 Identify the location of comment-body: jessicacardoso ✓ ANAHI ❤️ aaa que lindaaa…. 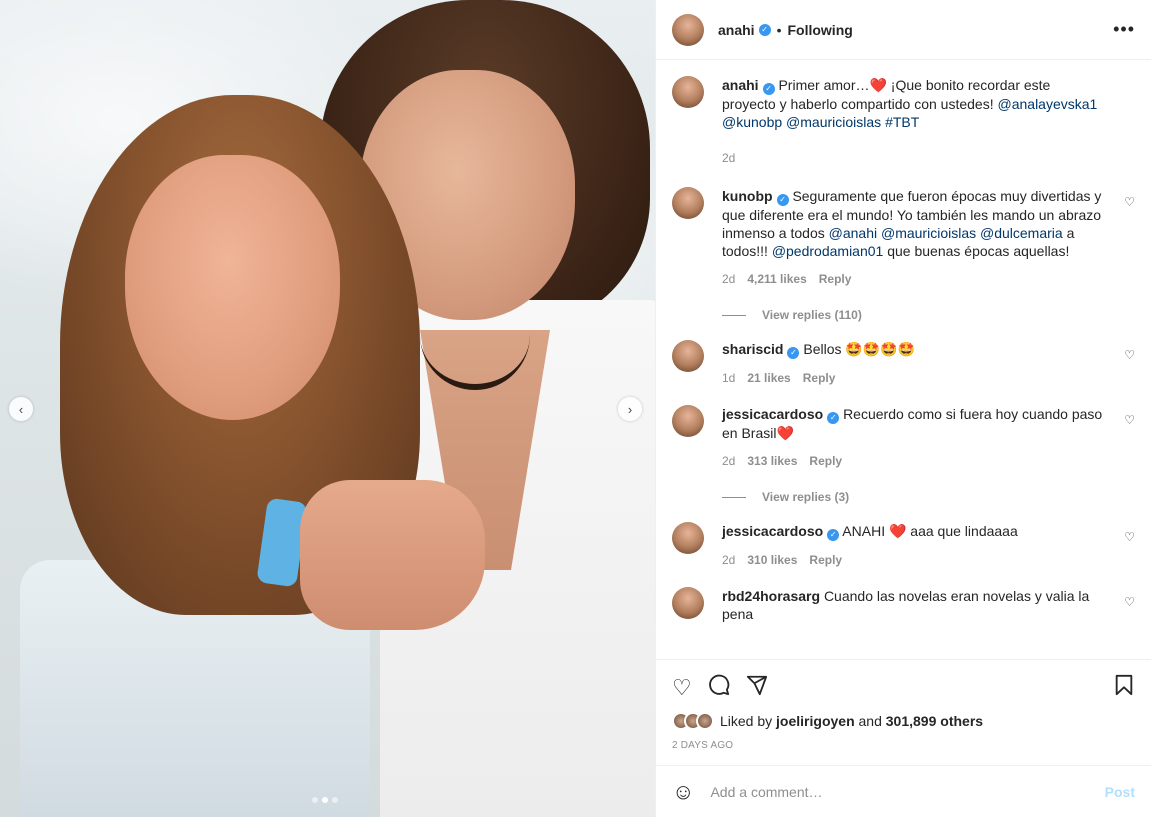
(928, 544).